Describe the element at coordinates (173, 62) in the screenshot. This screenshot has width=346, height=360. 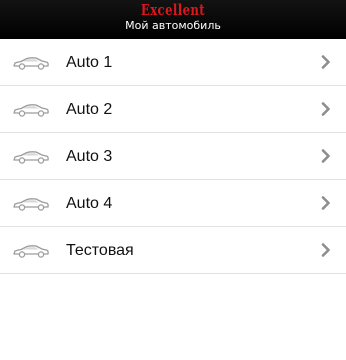
I see `list-item: Auto 1` at that location.